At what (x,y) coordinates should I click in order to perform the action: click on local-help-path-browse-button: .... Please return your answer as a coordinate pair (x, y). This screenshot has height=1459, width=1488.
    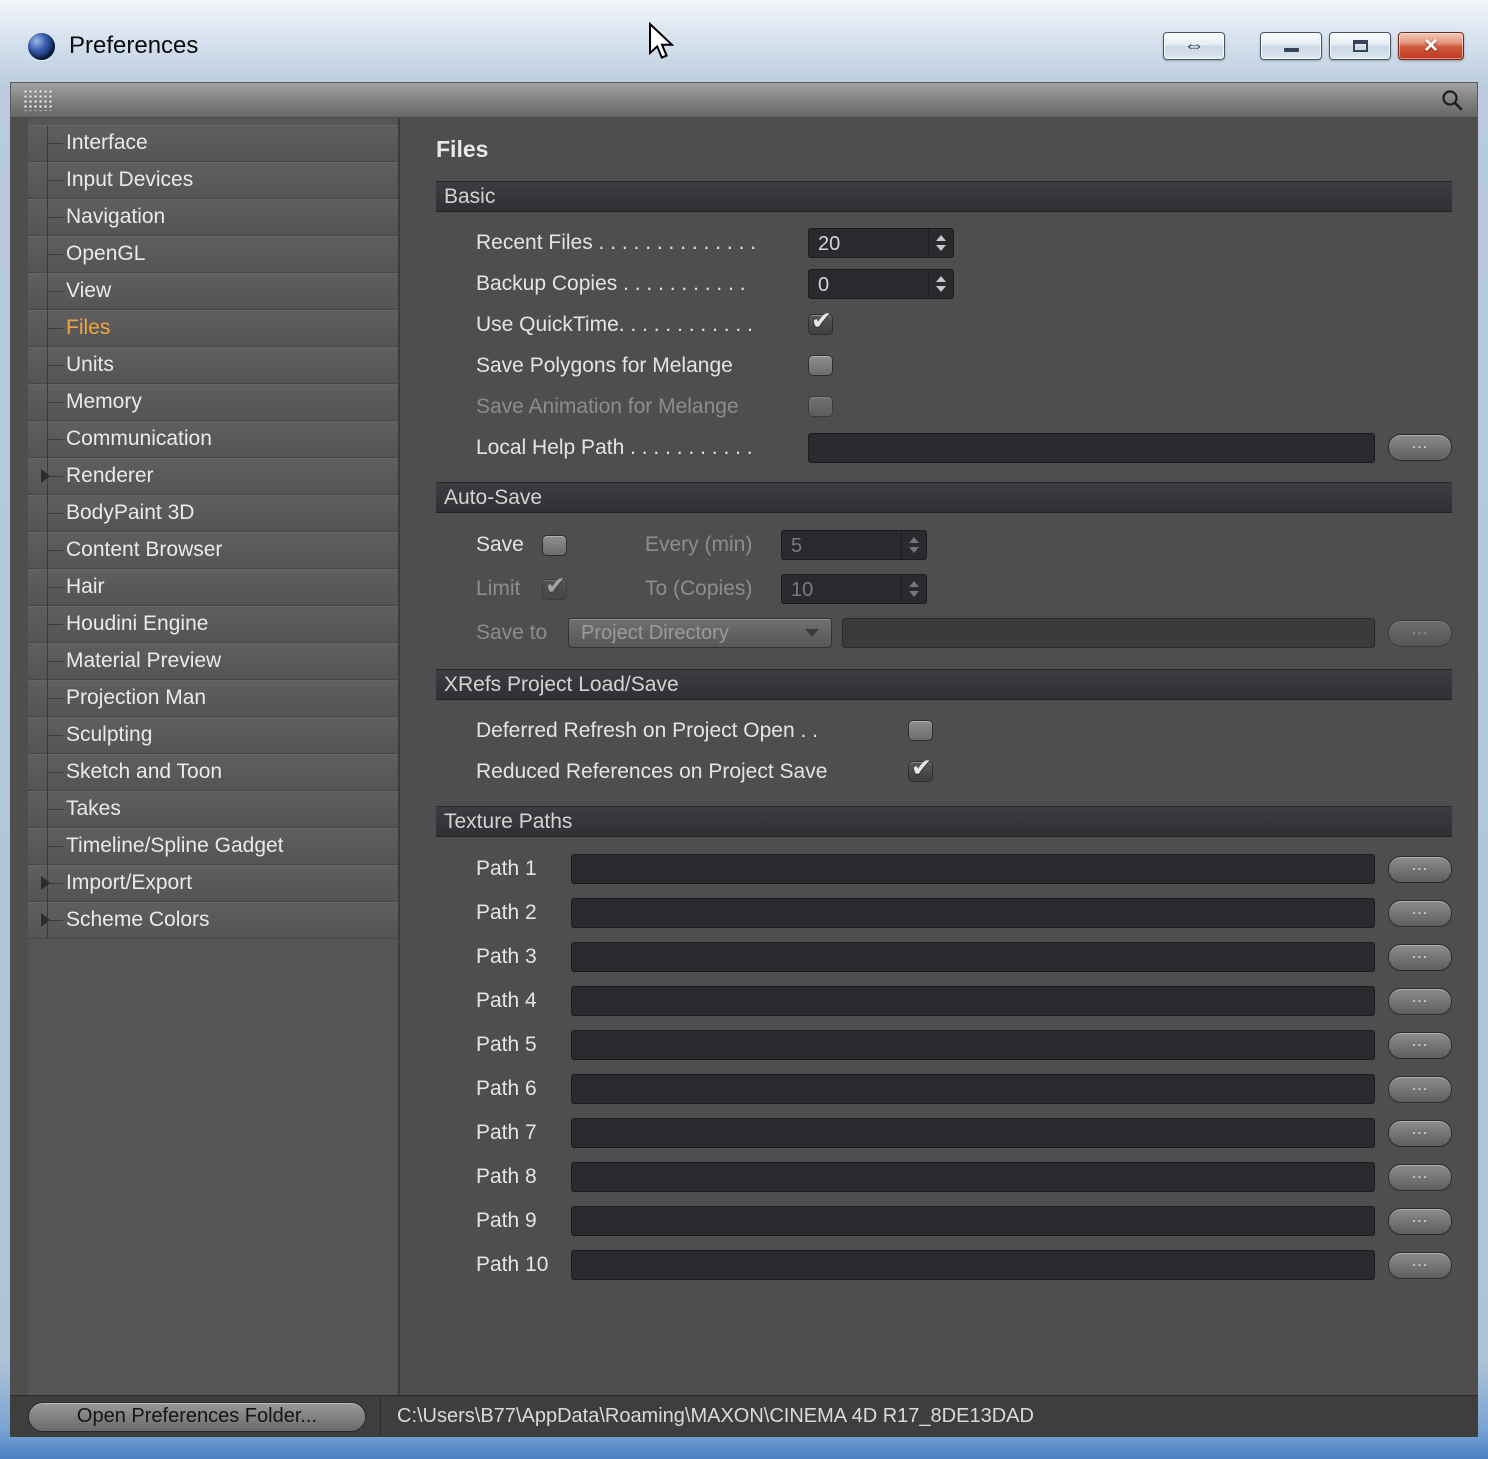
    Looking at the image, I should click on (1420, 447).